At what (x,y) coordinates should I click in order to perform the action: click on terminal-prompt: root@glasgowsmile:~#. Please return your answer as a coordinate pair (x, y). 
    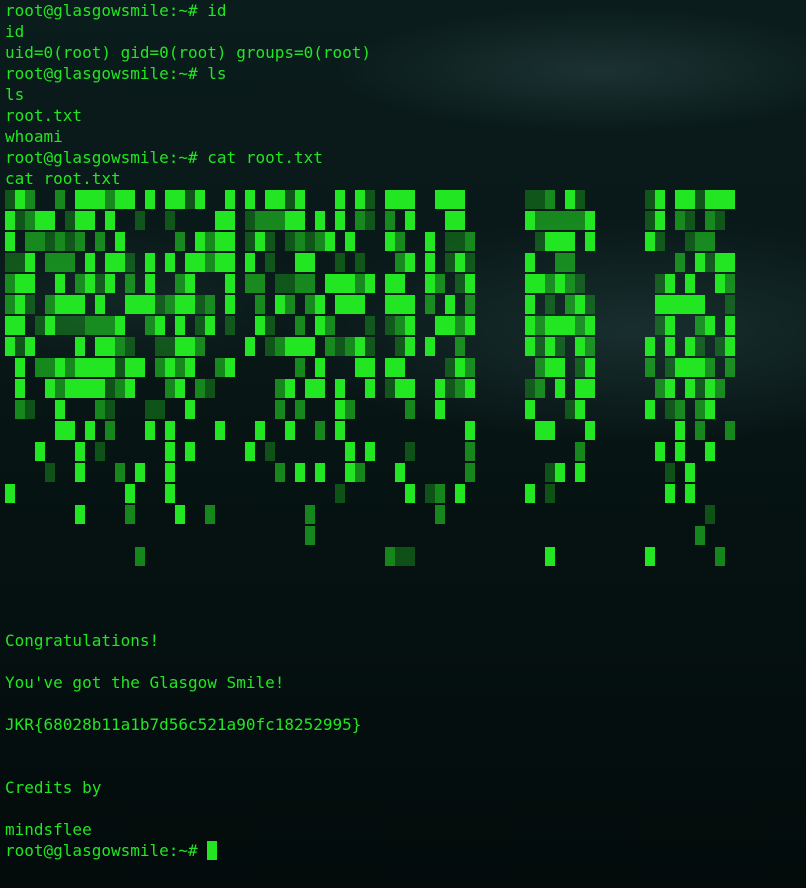
    Looking at the image, I should click on (111, 850).